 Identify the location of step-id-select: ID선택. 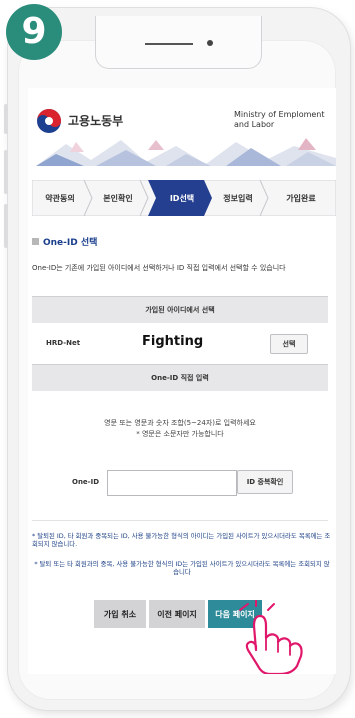
(182, 198).